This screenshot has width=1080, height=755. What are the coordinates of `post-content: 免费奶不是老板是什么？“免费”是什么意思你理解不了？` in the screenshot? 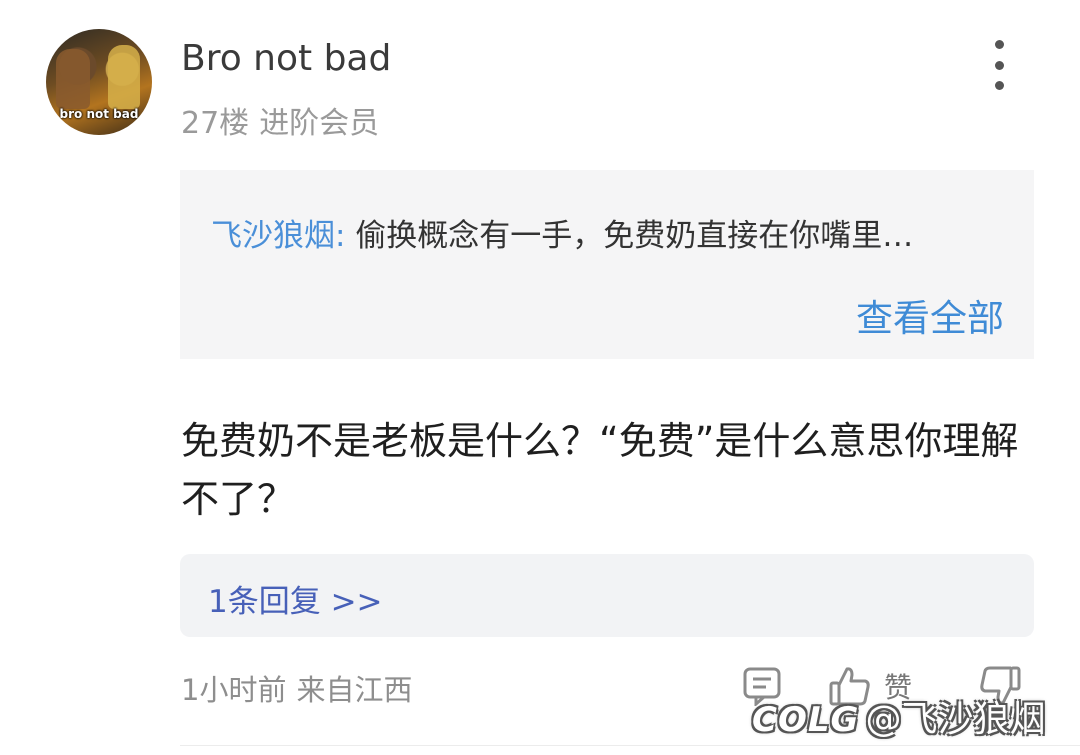 It's located at (600, 470).